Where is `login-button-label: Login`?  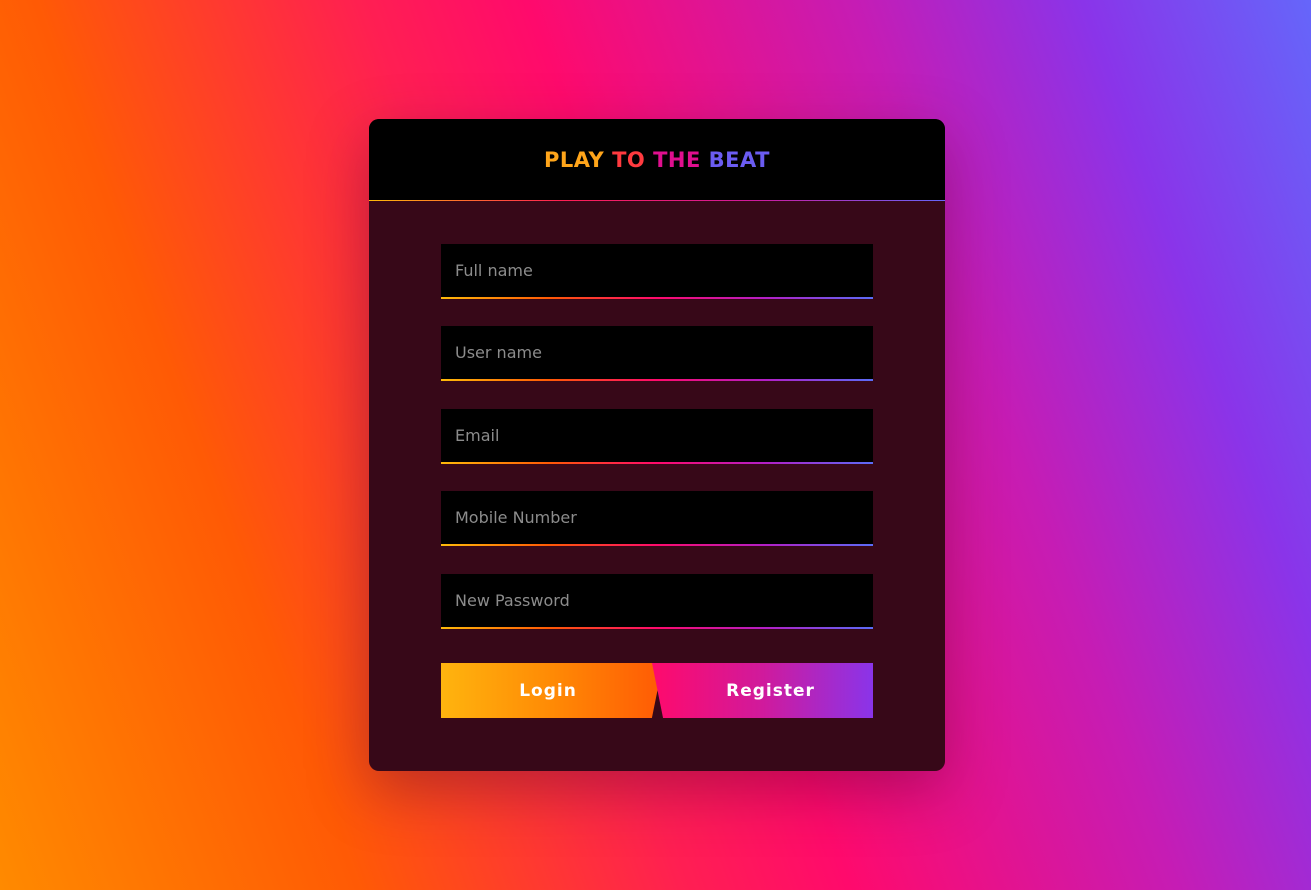
login-button-label: Login is located at coordinates (548, 690).